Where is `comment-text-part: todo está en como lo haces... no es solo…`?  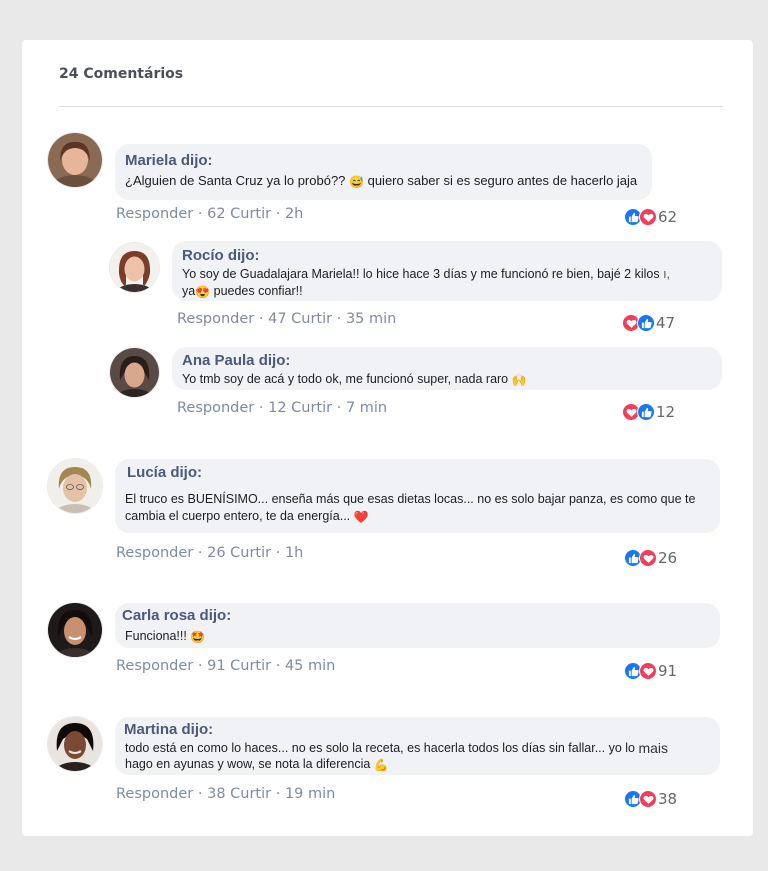
comment-text-part: todo está en como lo haces... no es solo… is located at coordinates (382, 748).